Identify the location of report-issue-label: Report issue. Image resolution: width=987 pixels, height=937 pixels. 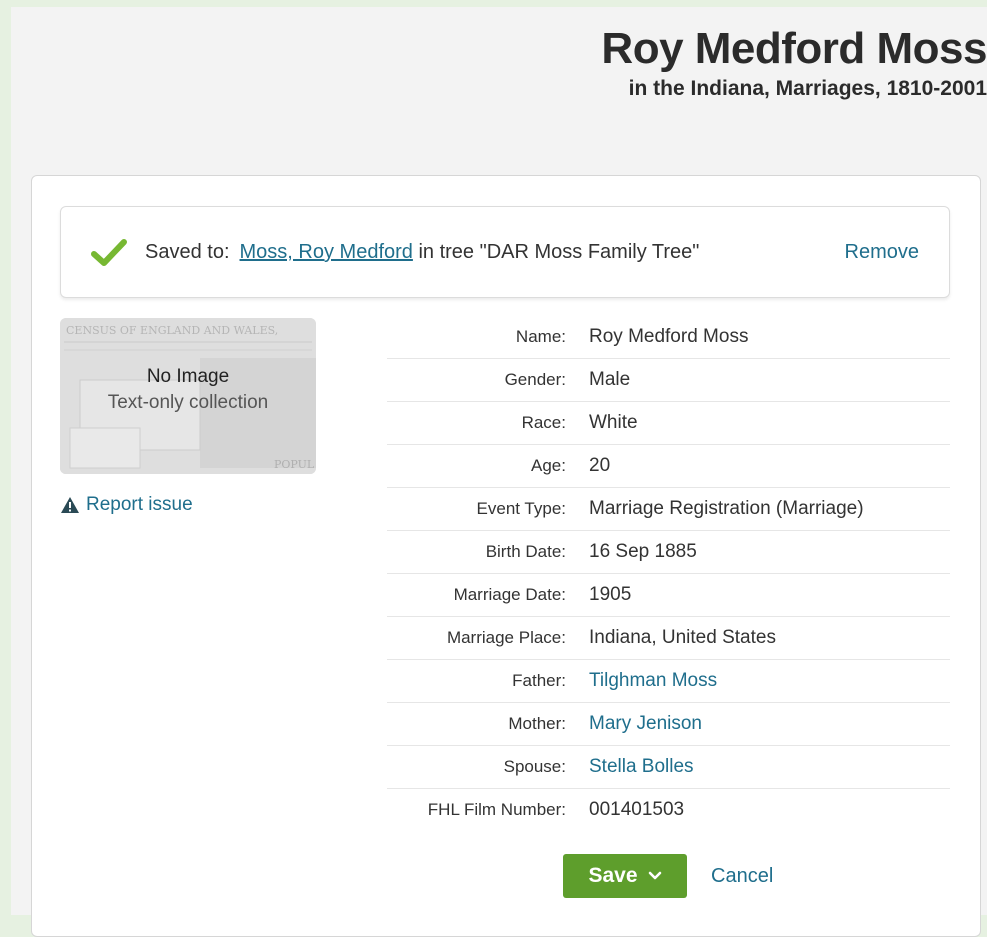
(139, 504).